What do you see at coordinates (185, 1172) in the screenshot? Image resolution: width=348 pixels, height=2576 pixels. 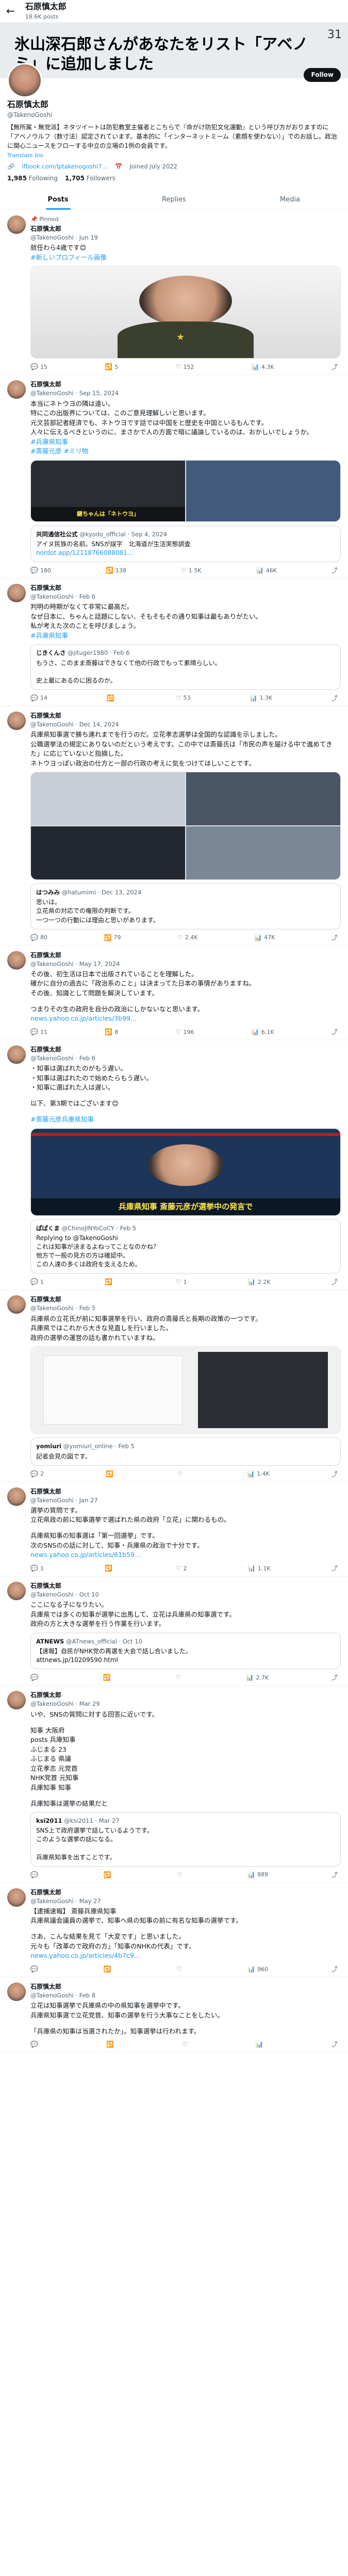 I see `tweet-image: 兵庫県知事 斎藤元彦が選挙中の発言で` at bounding box center [185, 1172].